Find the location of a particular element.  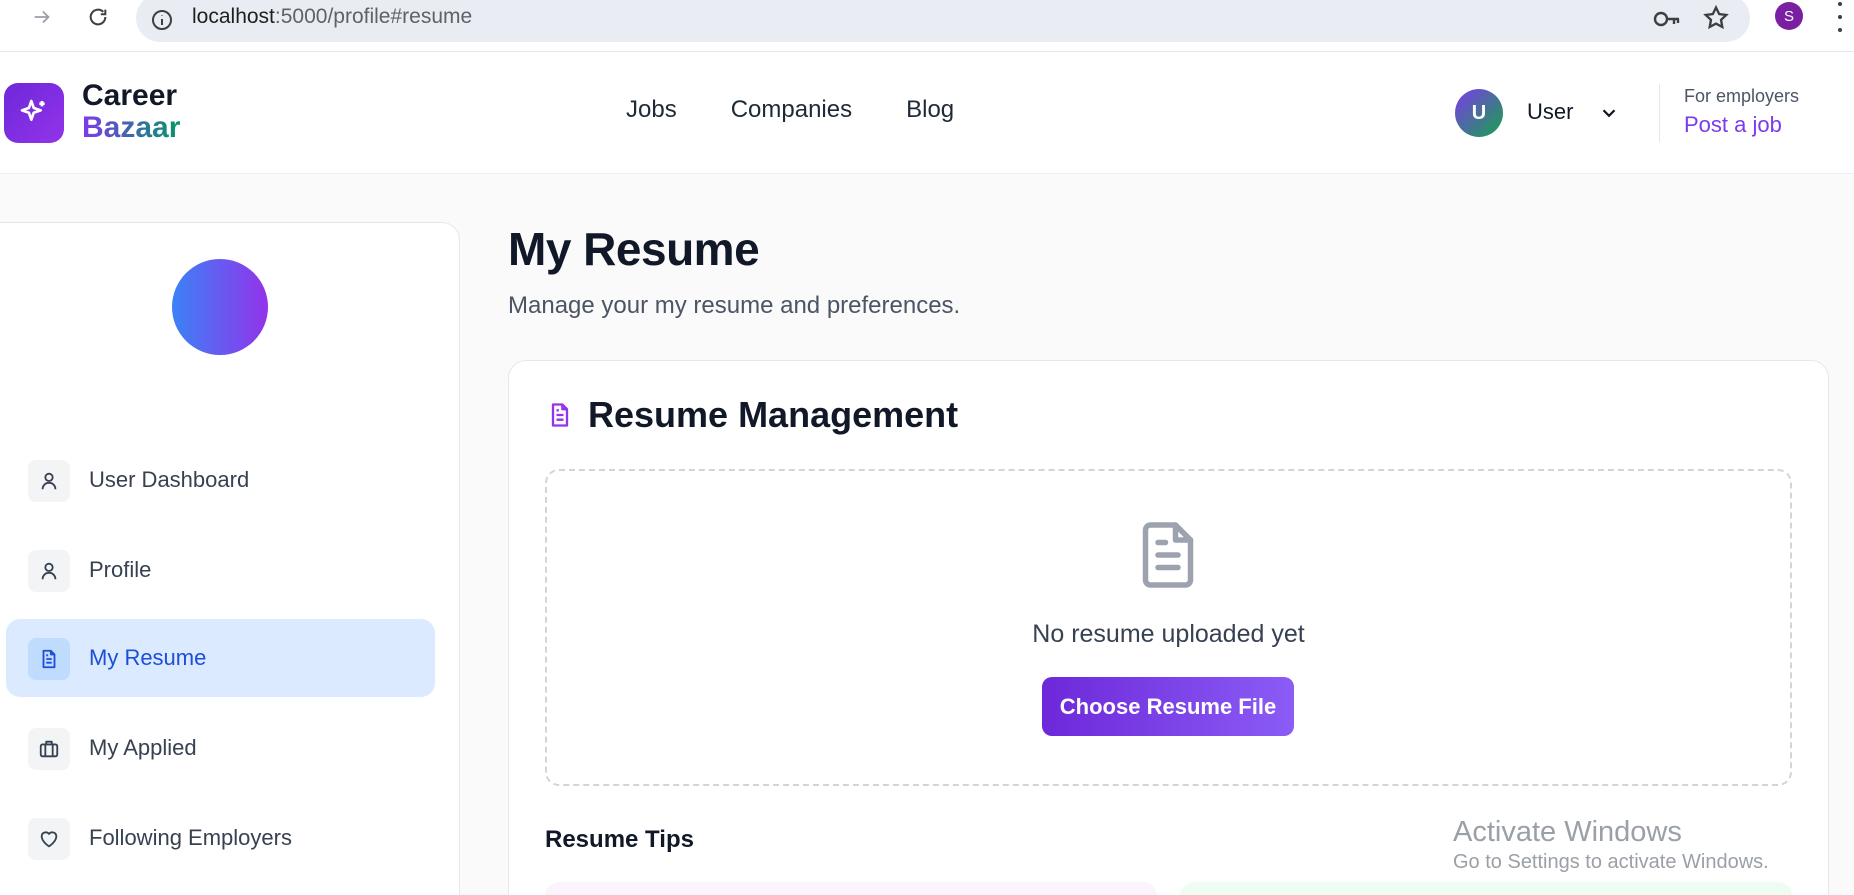

nav-blog: Blog is located at coordinates (930, 110).